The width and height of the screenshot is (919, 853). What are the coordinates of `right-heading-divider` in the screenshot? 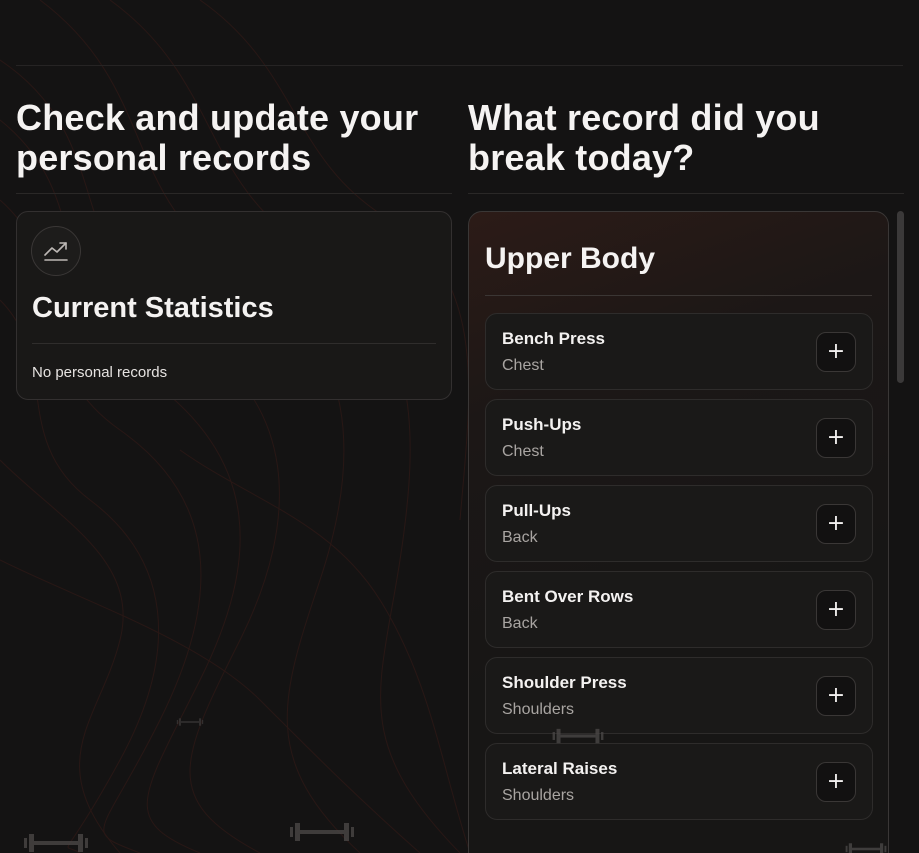 It's located at (686, 193).